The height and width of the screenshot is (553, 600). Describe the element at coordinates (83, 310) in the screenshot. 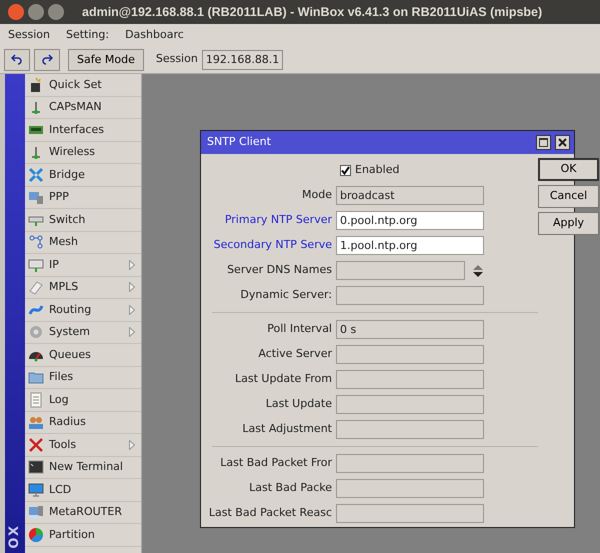

I see `menu-item: Routing` at that location.